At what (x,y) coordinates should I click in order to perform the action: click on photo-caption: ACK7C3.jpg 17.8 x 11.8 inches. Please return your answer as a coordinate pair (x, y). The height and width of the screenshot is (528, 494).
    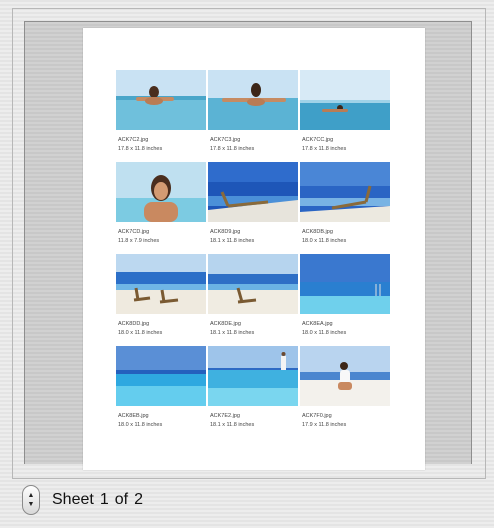
    Looking at the image, I should click on (253, 145).